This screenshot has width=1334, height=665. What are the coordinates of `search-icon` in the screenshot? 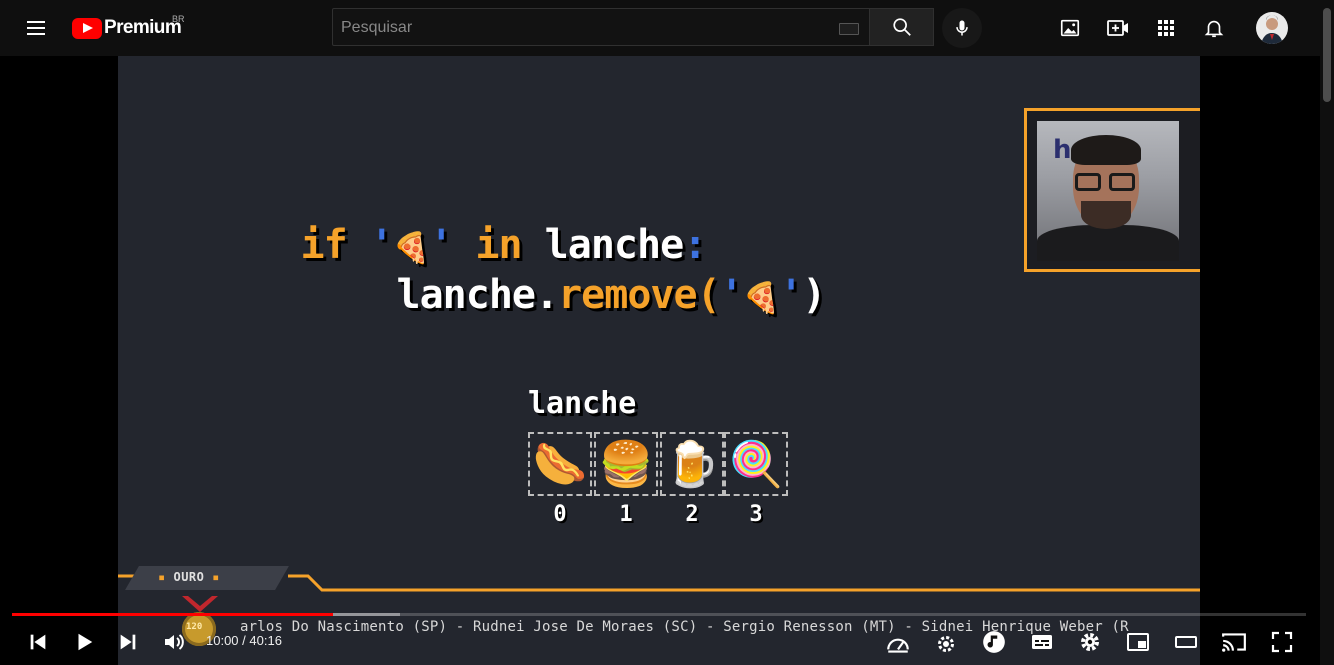 It's located at (901, 27).